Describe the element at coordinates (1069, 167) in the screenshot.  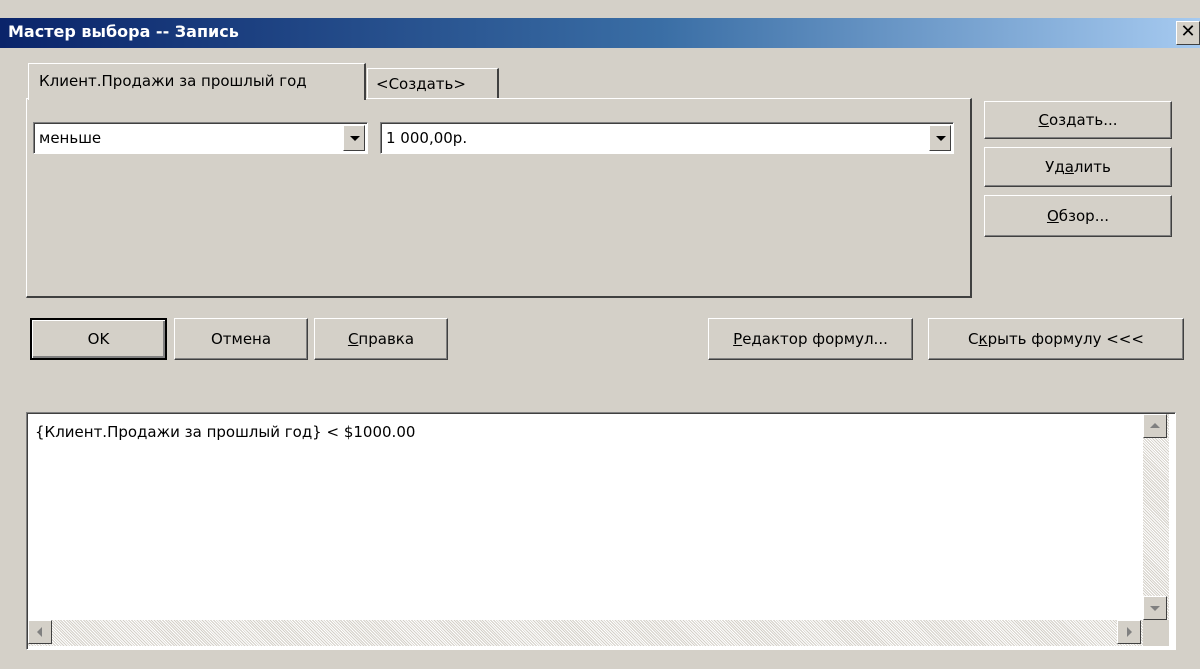
I see `delete-hotkey: а` at that location.